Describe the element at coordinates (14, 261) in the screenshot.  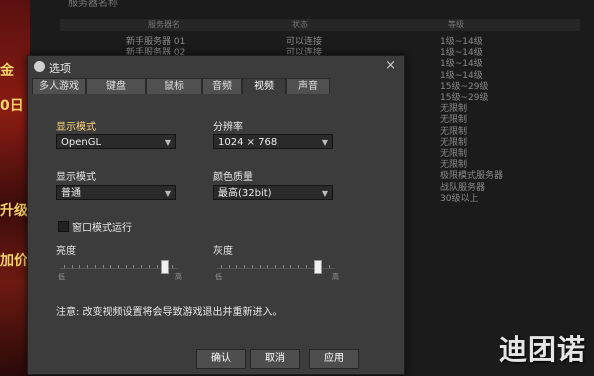
I see `promo-text: 加价` at that location.